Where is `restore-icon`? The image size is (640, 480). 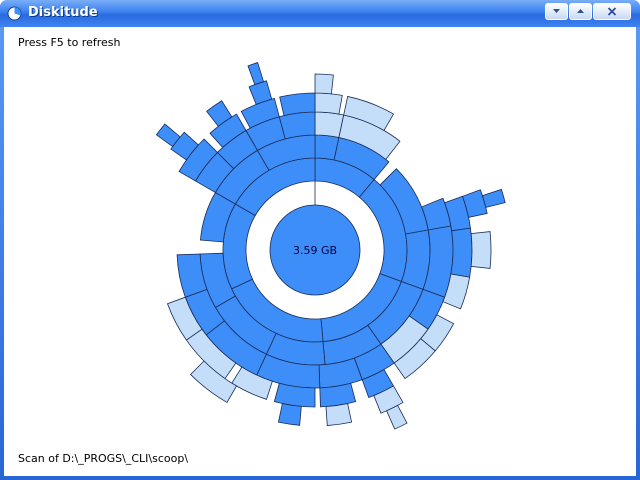 restore-icon is located at coordinates (580, 11).